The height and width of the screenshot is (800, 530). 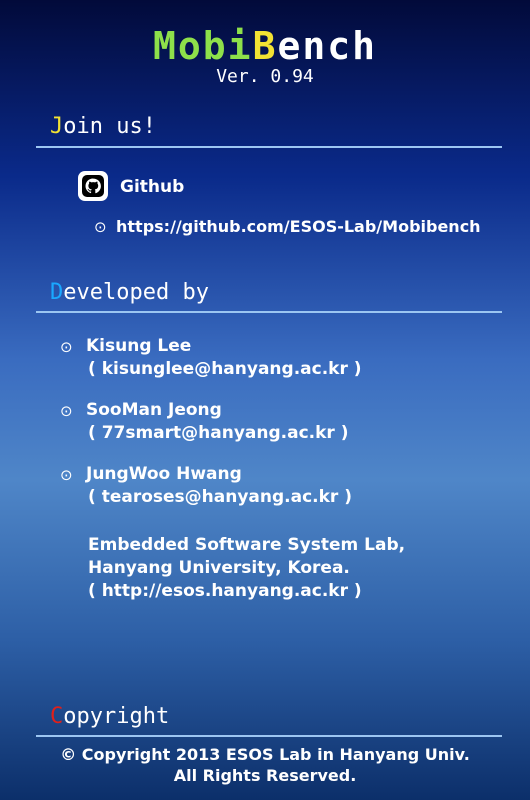 What do you see at coordinates (215, 46) in the screenshot?
I see `logo-letters-obi: obi` at bounding box center [215, 46].